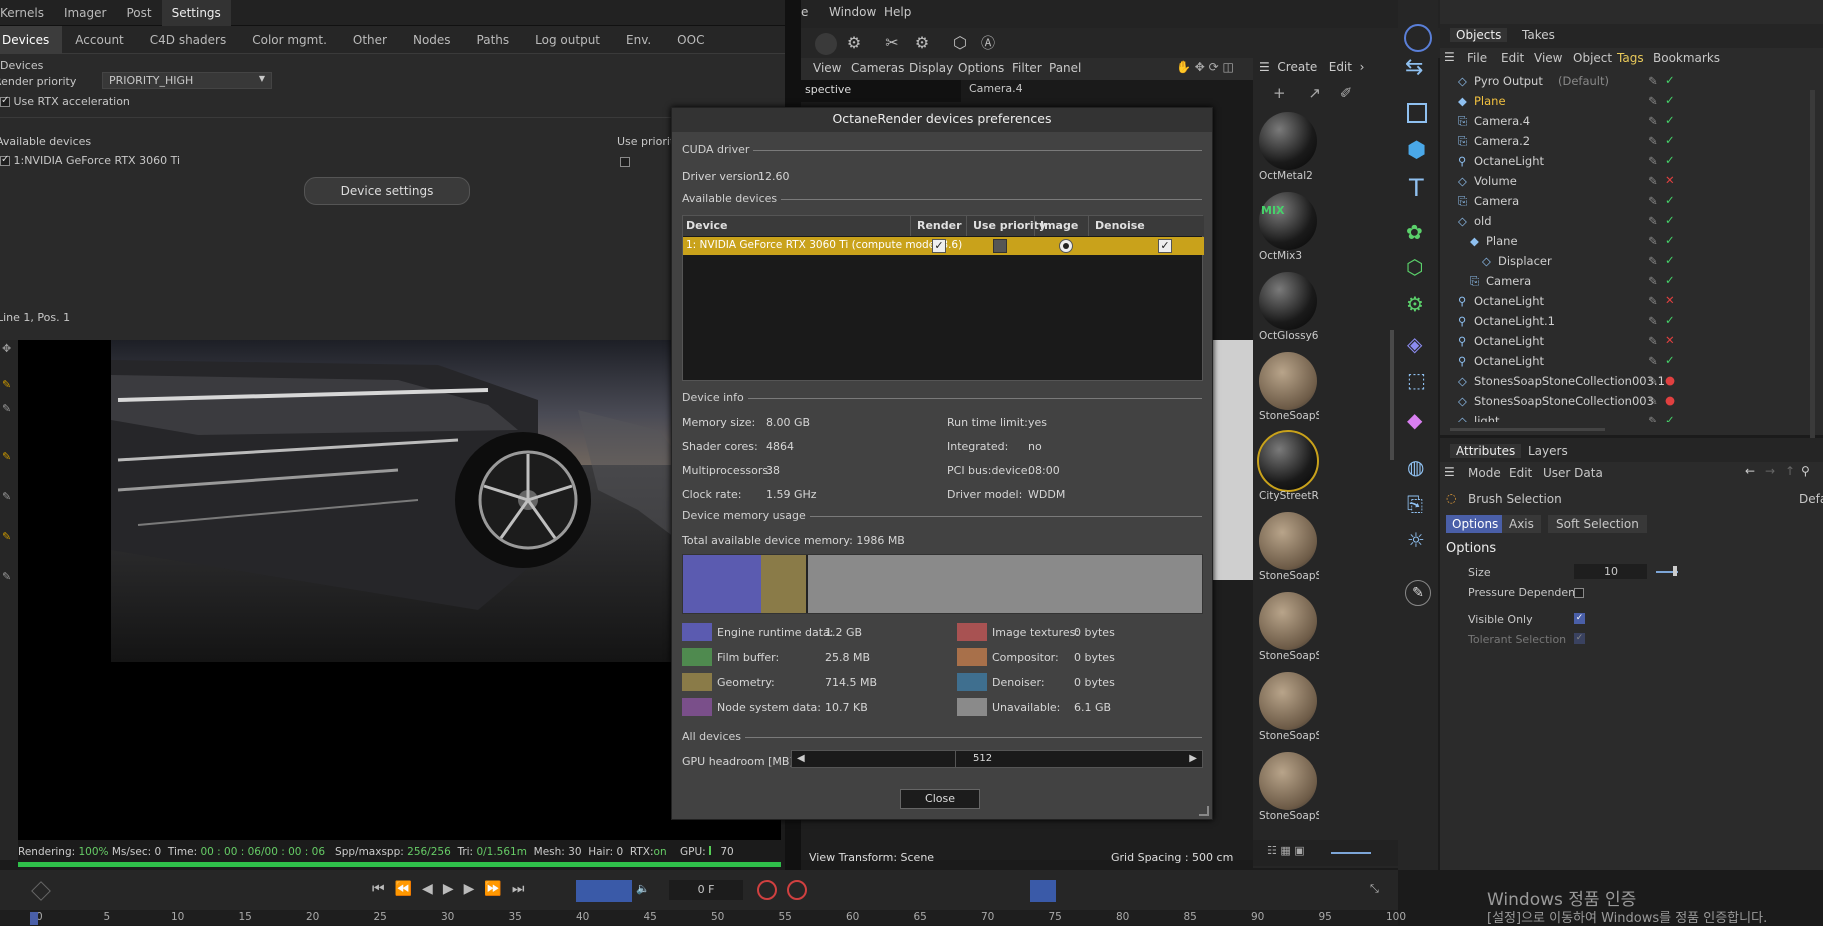  Describe the element at coordinates (1475, 524) in the screenshot. I see `subtab-options: Options` at that location.